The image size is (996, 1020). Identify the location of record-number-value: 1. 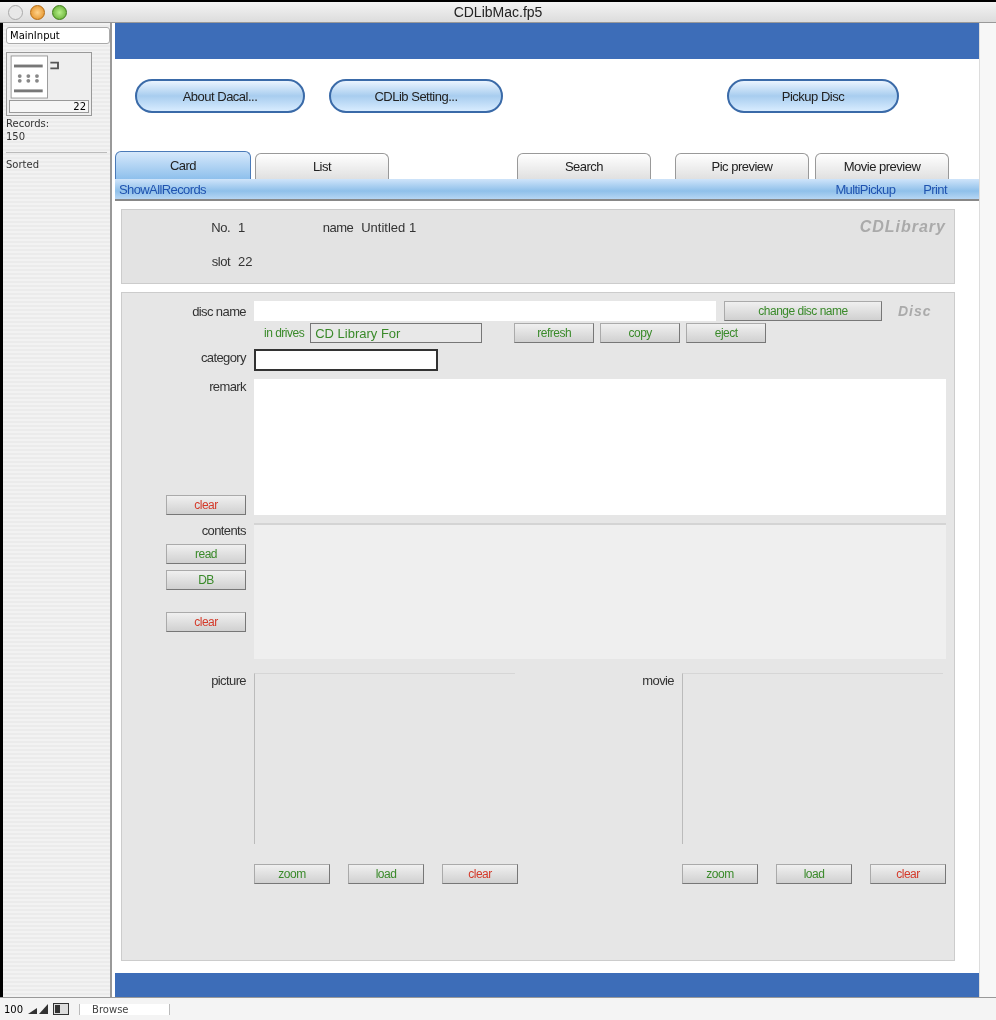
(242, 227).